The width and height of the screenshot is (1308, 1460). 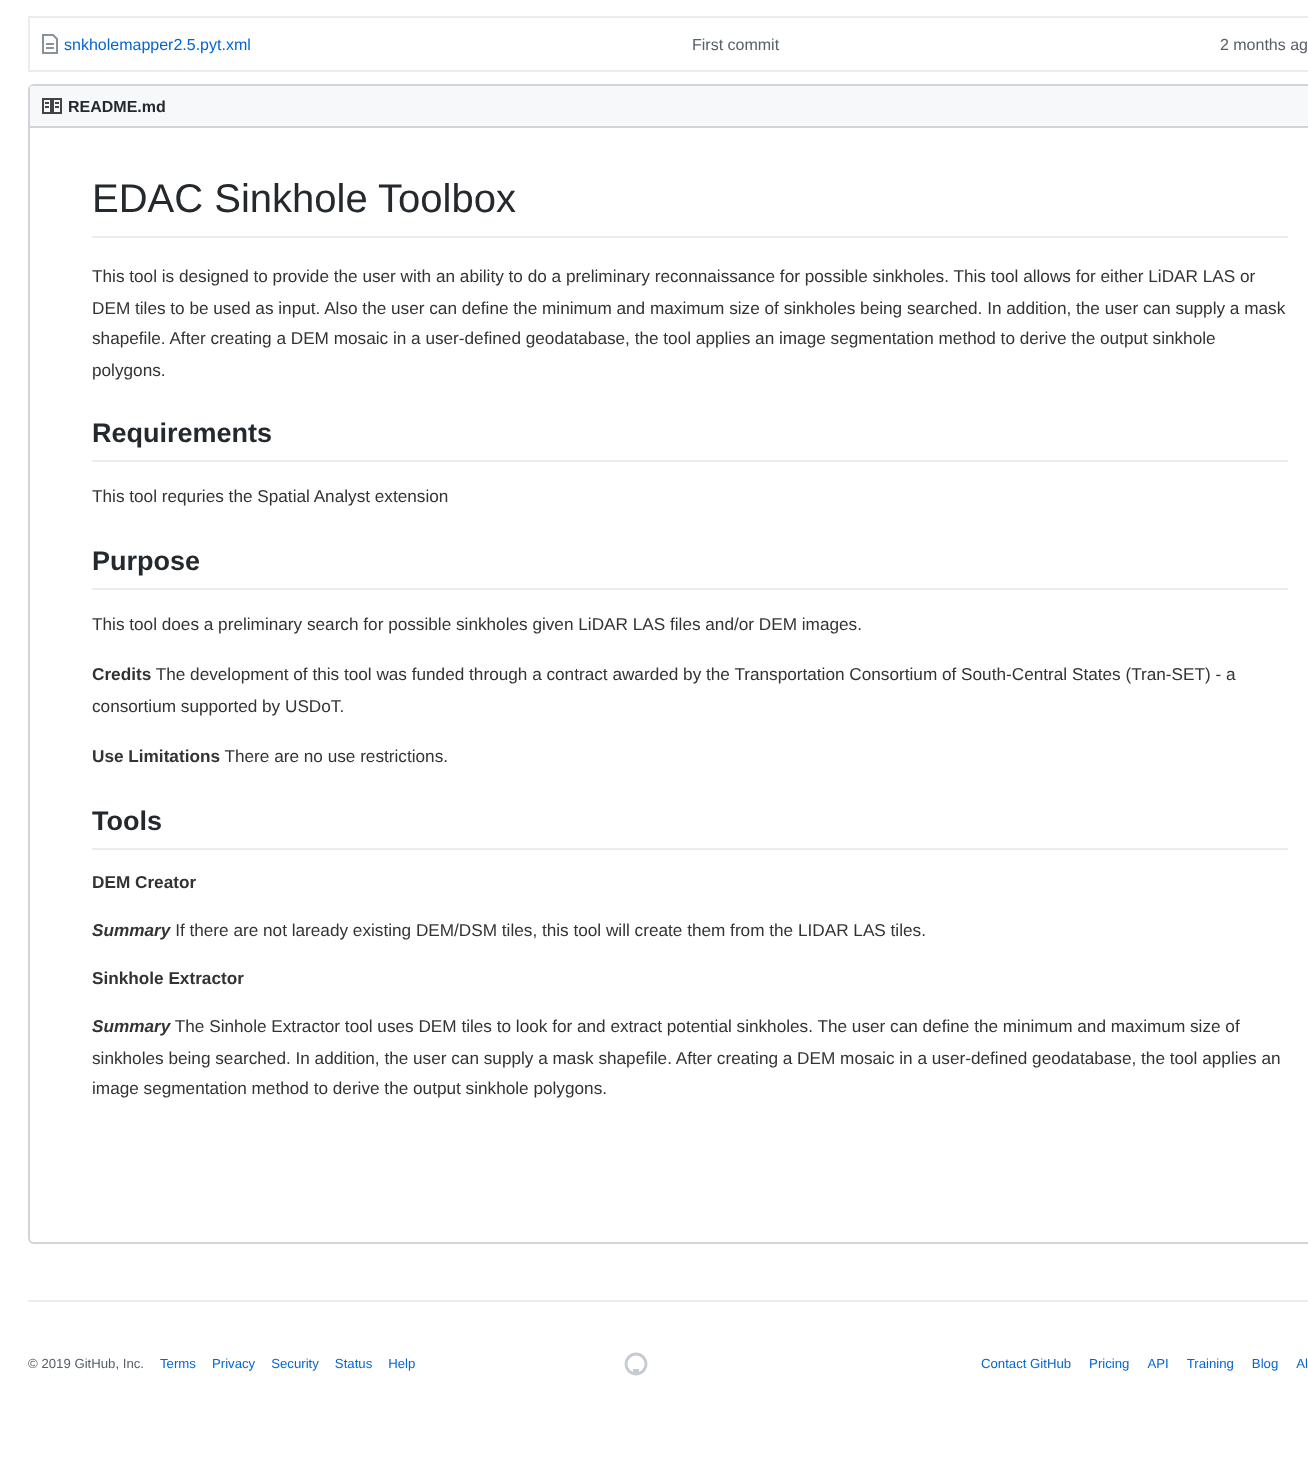 What do you see at coordinates (50, 44) in the screenshot?
I see `file-icon` at bounding box center [50, 44].